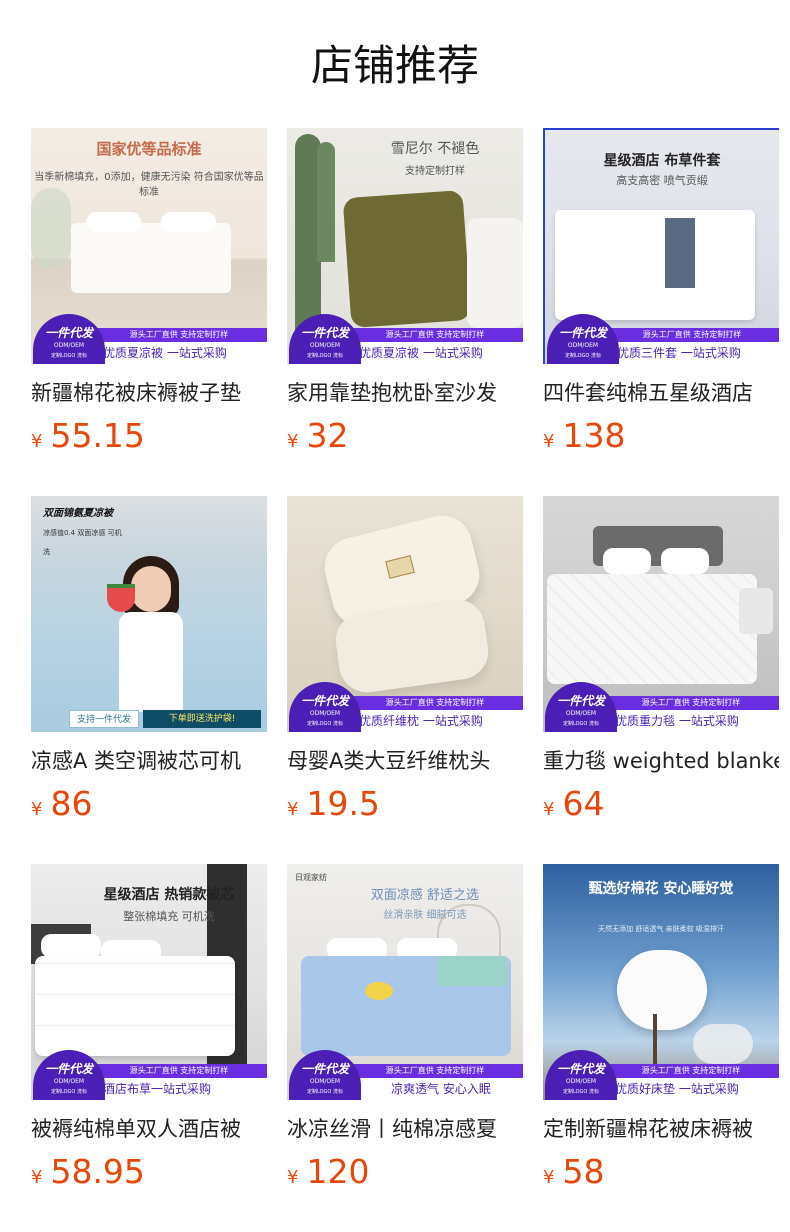  I want to click on product-price: ¥58, so click(661, 1172).